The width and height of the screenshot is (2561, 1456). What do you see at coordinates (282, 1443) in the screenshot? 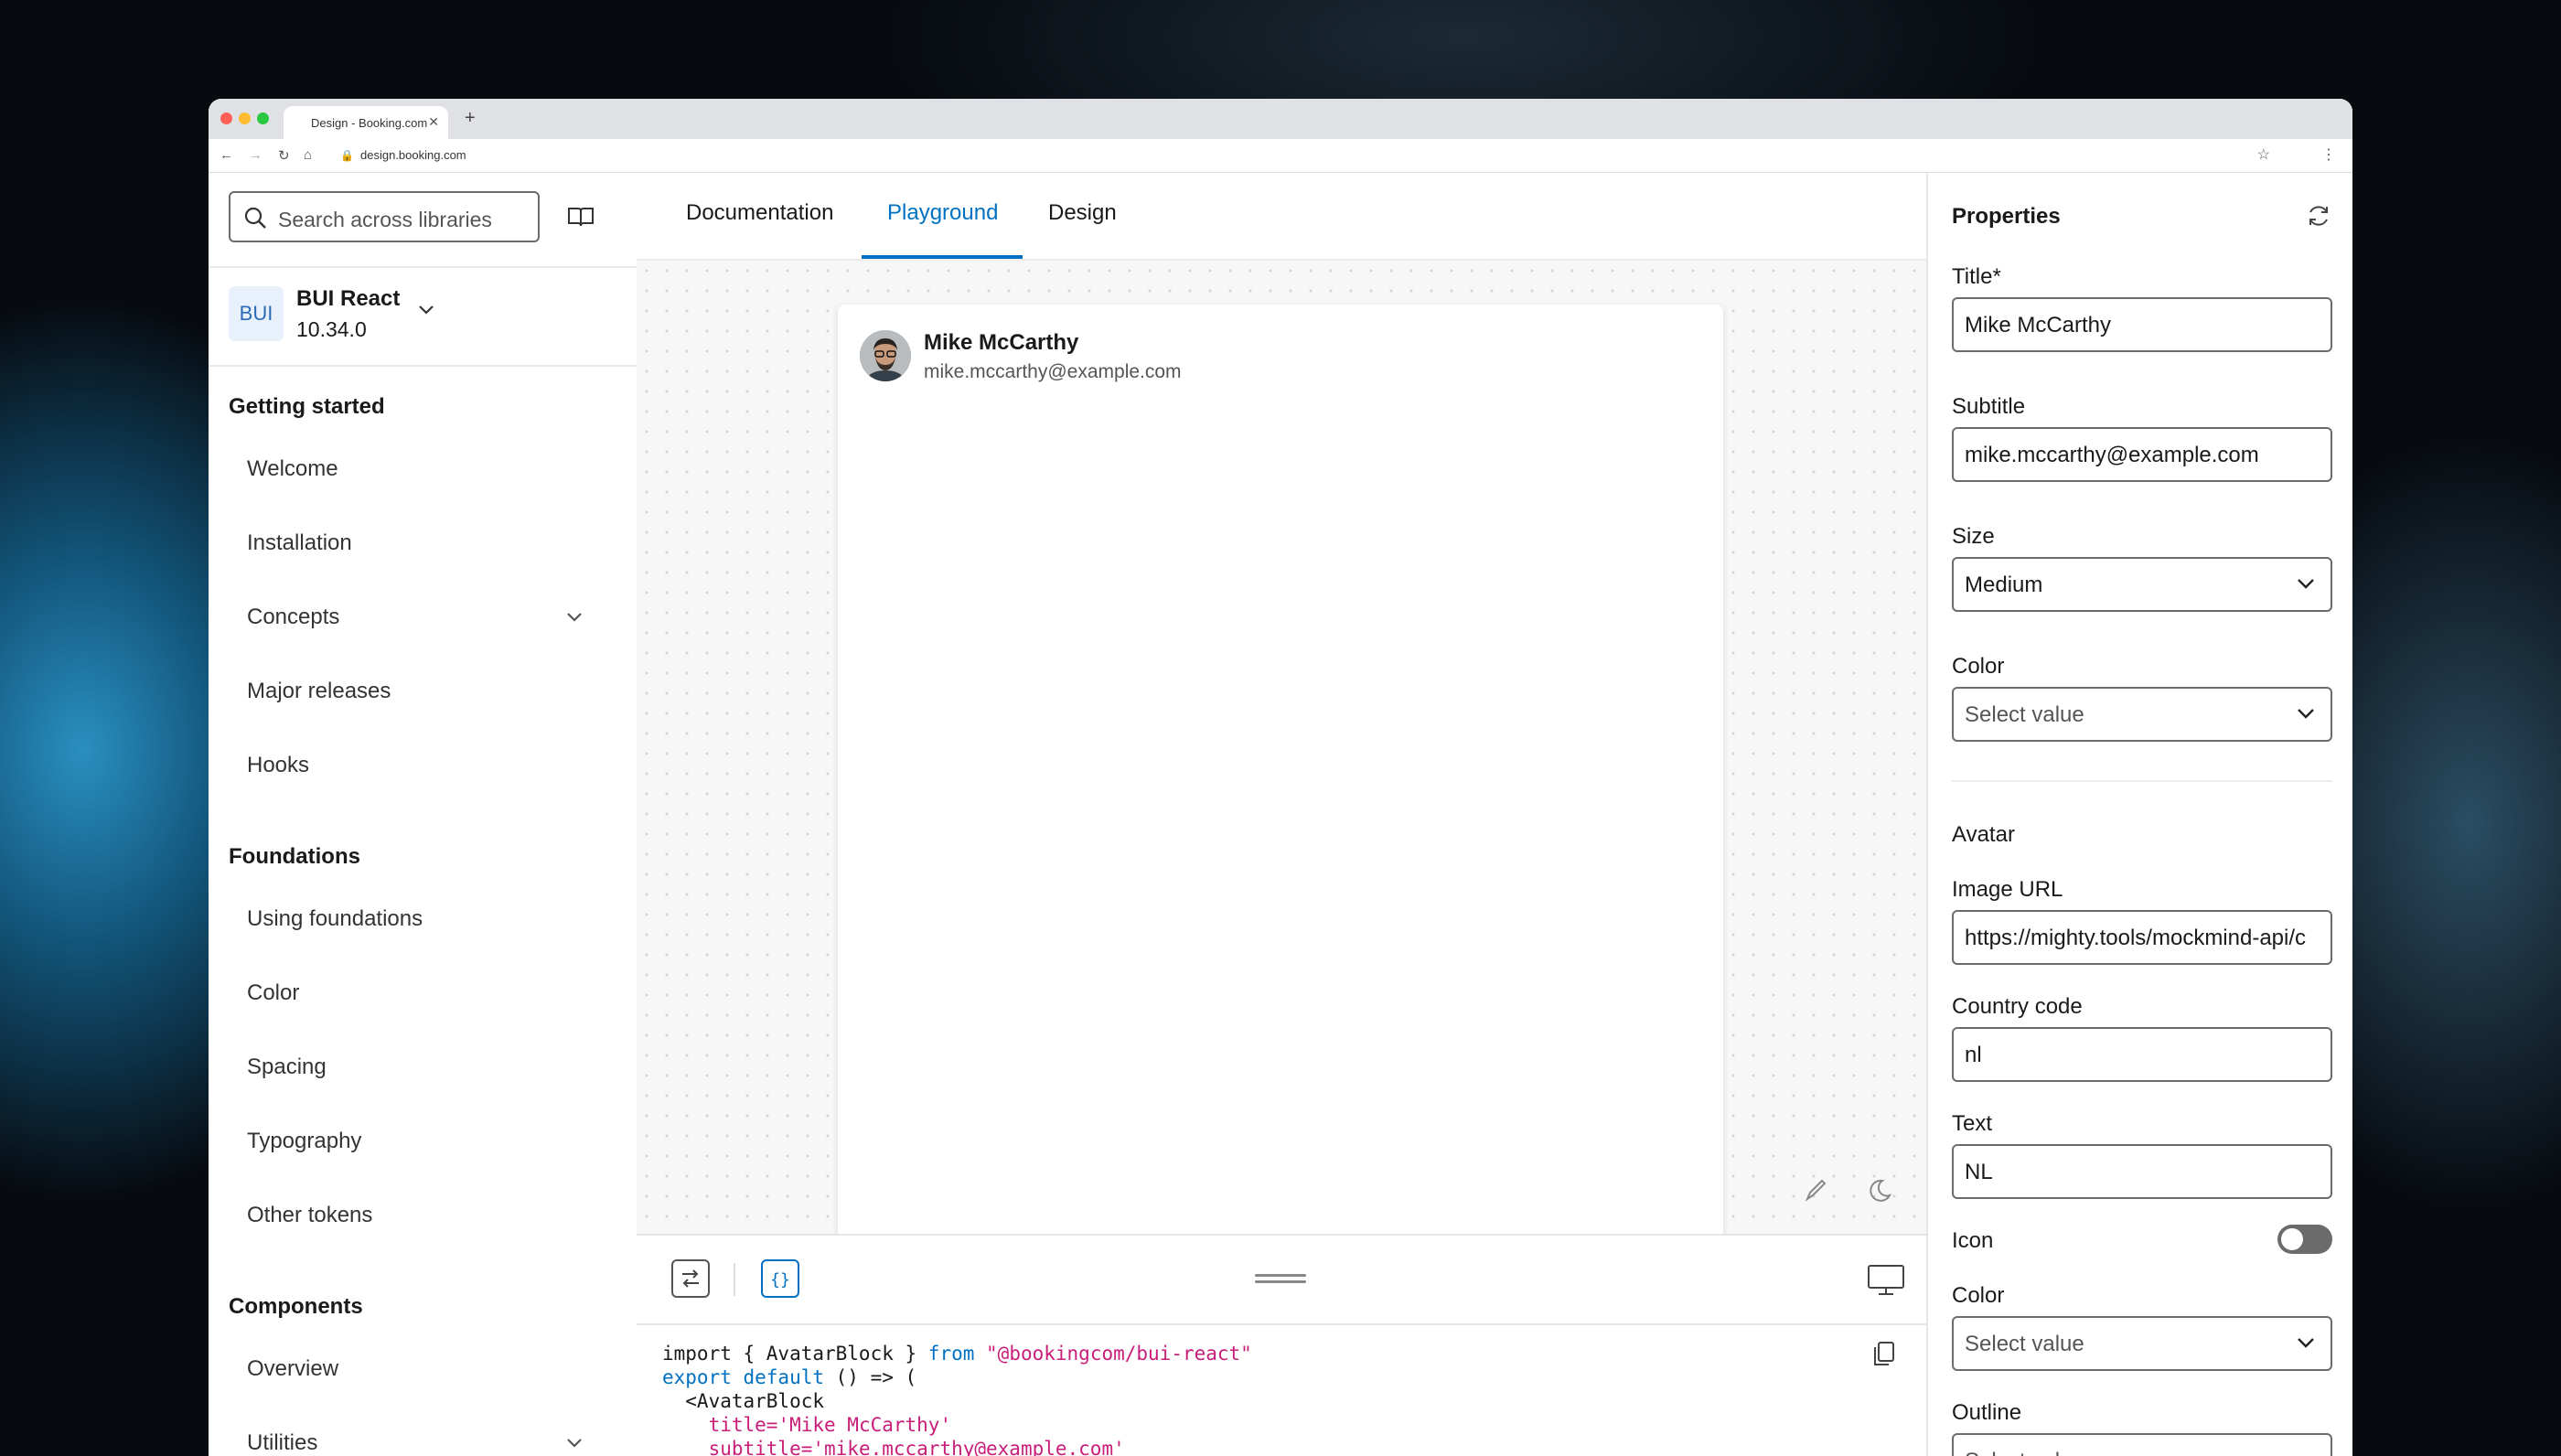
I see `sidebar-item-utilities: Utilities` at bounding box center [282, 1443].